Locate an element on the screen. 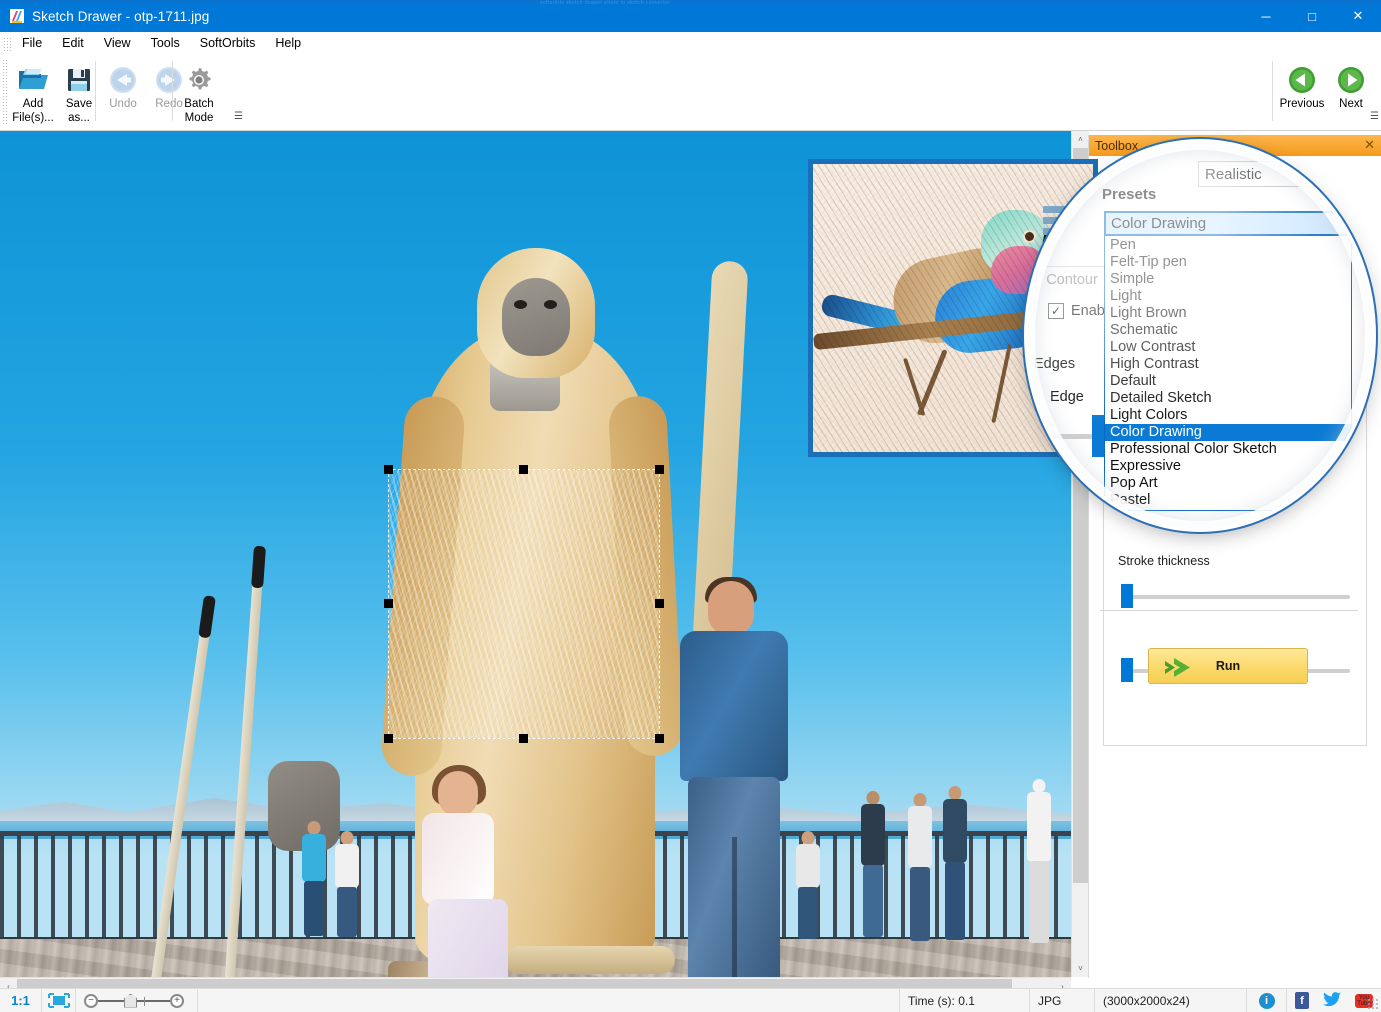 This screenshot has height=1012, width=1381. maximize-button: □ is located at coordinates (1312, 16).